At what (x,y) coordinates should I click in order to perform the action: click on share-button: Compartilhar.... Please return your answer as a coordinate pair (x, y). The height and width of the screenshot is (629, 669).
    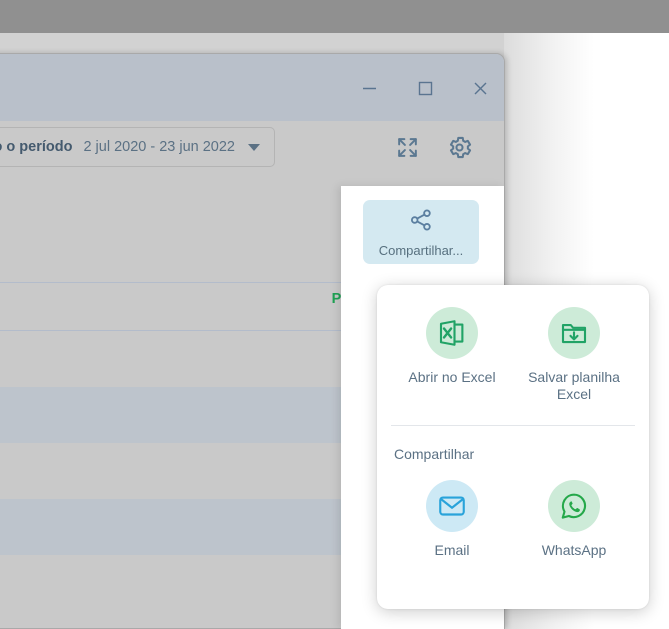
    Looking at the image, I should click on (421, 232).